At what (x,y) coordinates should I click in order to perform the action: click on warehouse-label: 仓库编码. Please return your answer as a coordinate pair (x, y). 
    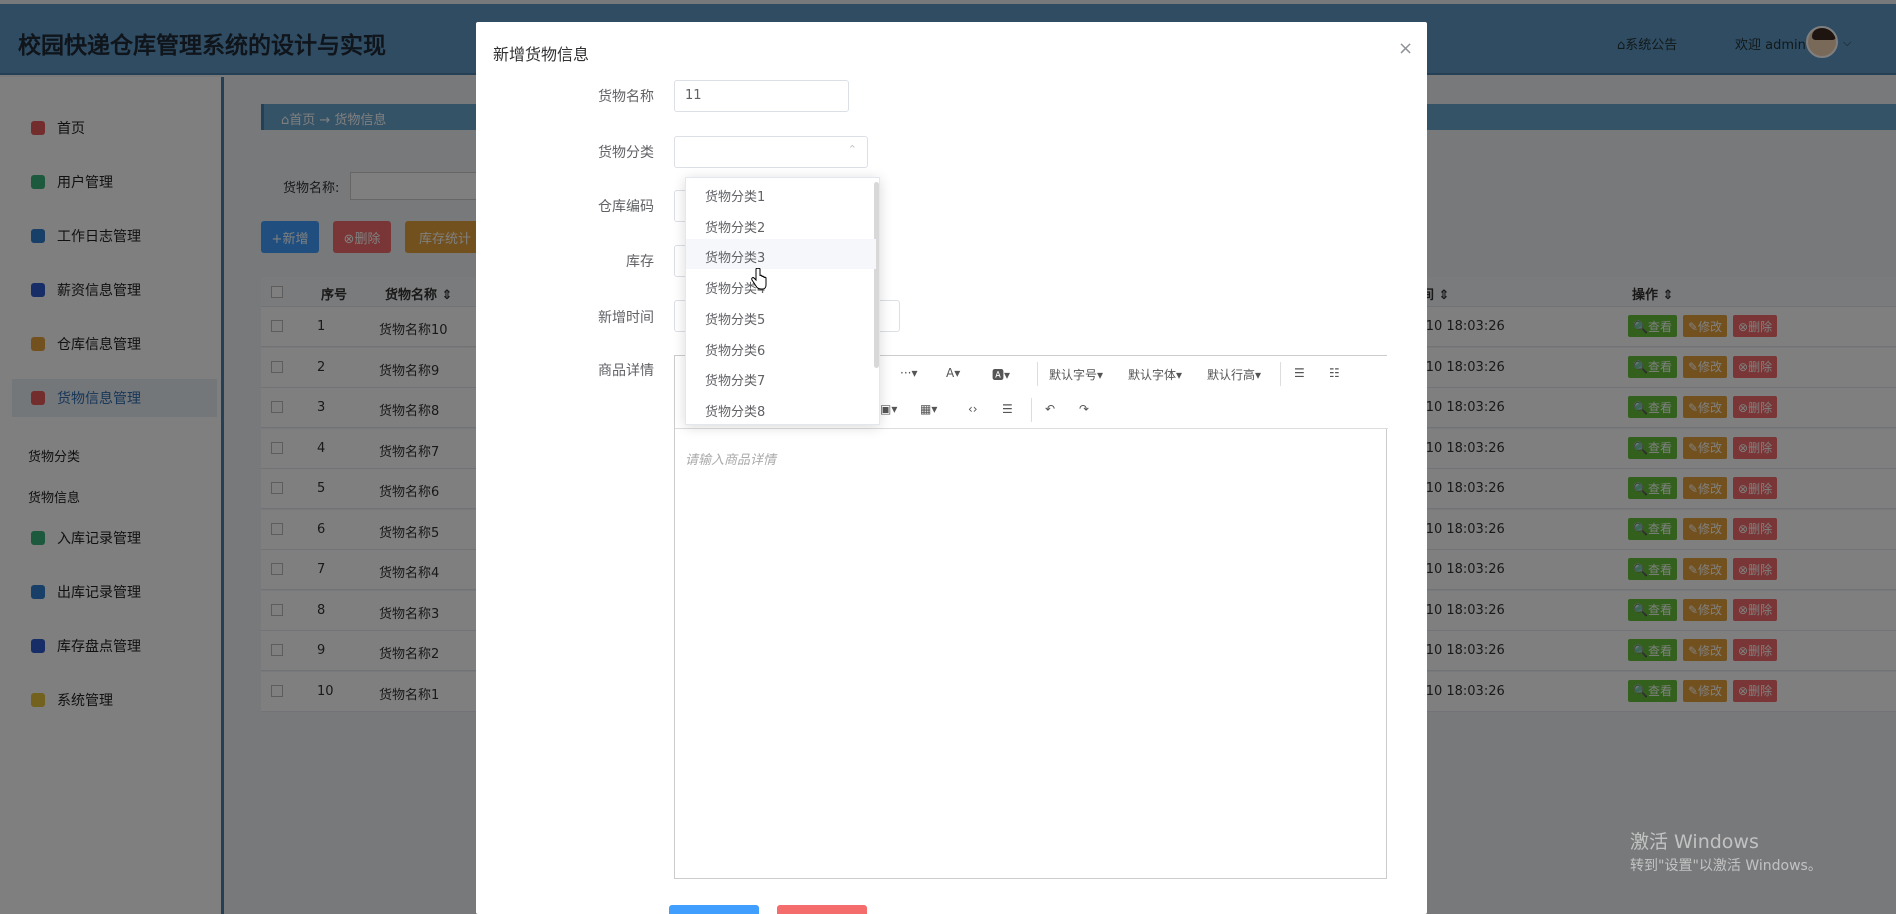
    Looking at the image, I should click on (626, 207).